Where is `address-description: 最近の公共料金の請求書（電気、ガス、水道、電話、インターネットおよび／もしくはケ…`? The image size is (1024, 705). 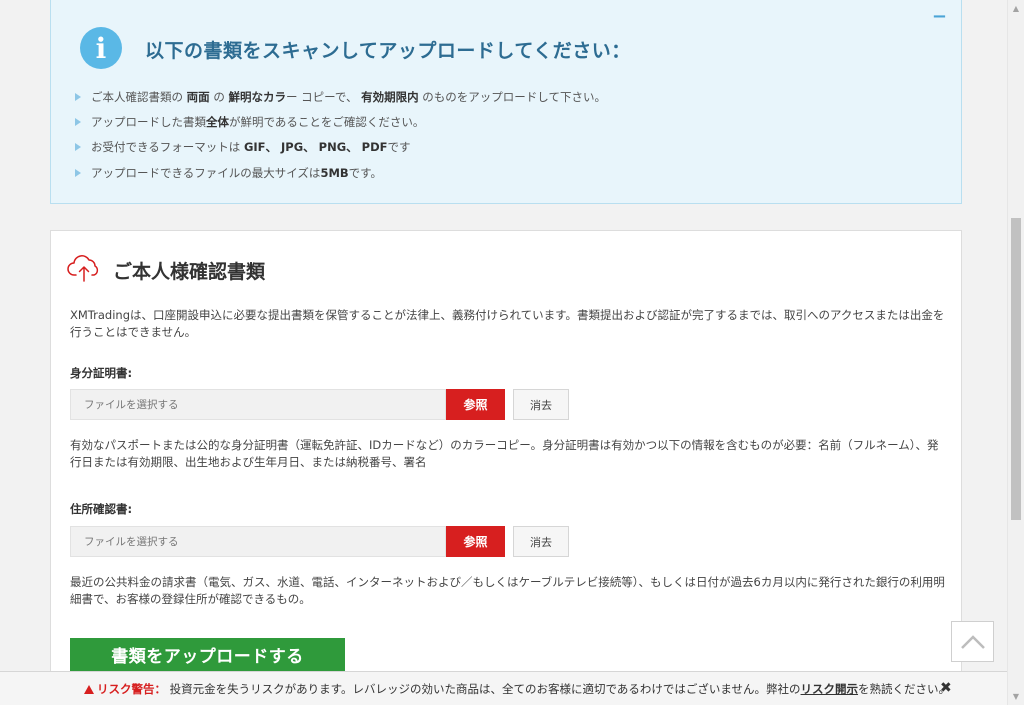 address-description: 最近の公共料金の請求書（電気、ガス、水道、電話、インターネットおよび／もしくはケ… is located at coordinates (507, 590).